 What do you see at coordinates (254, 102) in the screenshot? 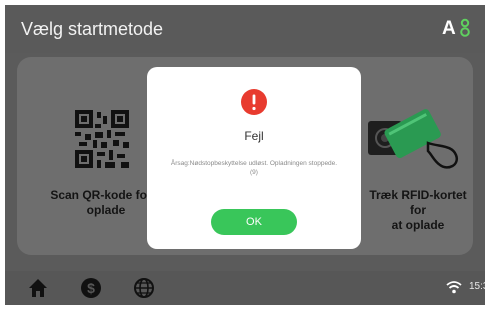
I see `alert-icon` at bounding box center [254, 102].